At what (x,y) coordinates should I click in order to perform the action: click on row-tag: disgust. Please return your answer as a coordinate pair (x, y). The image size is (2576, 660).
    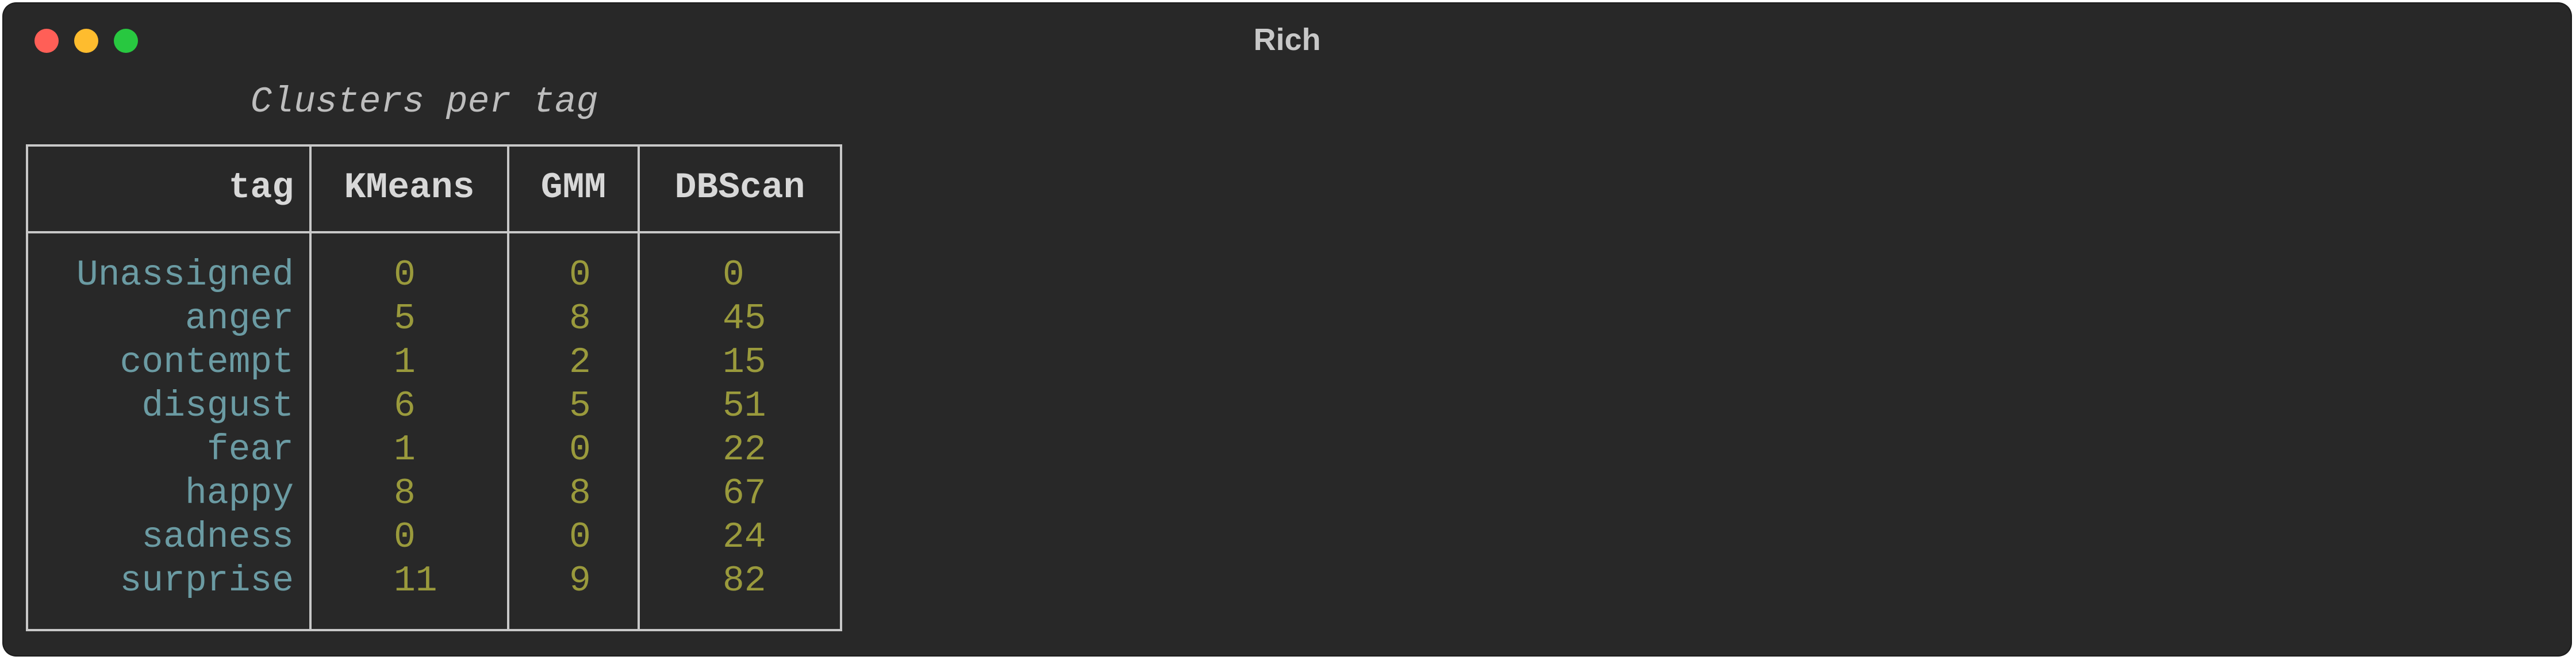
    Looking at the image, I should click on (217, 407).